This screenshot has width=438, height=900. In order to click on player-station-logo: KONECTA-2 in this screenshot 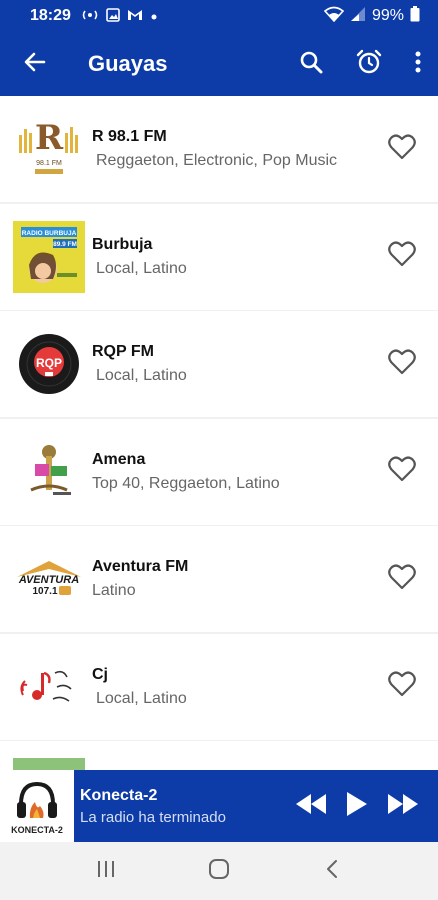, I will do `click(37, 806)`.